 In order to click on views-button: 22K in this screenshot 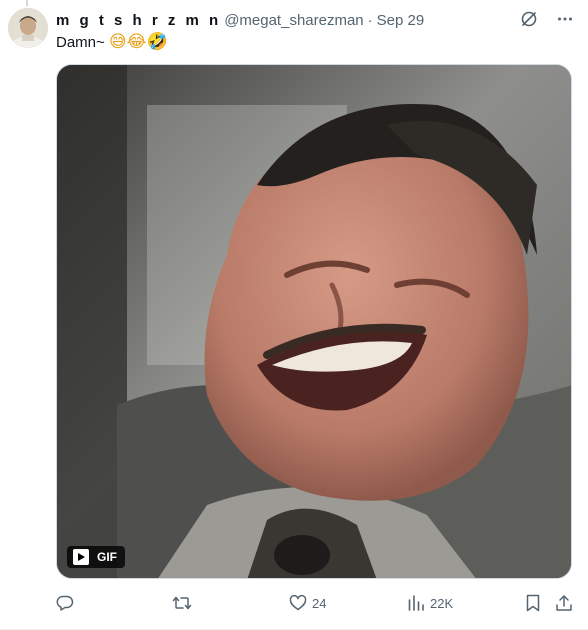, I will do `click(430, 603)`.